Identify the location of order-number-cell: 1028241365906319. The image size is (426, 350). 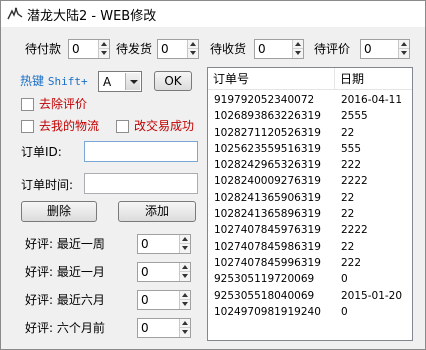
(267, 197).